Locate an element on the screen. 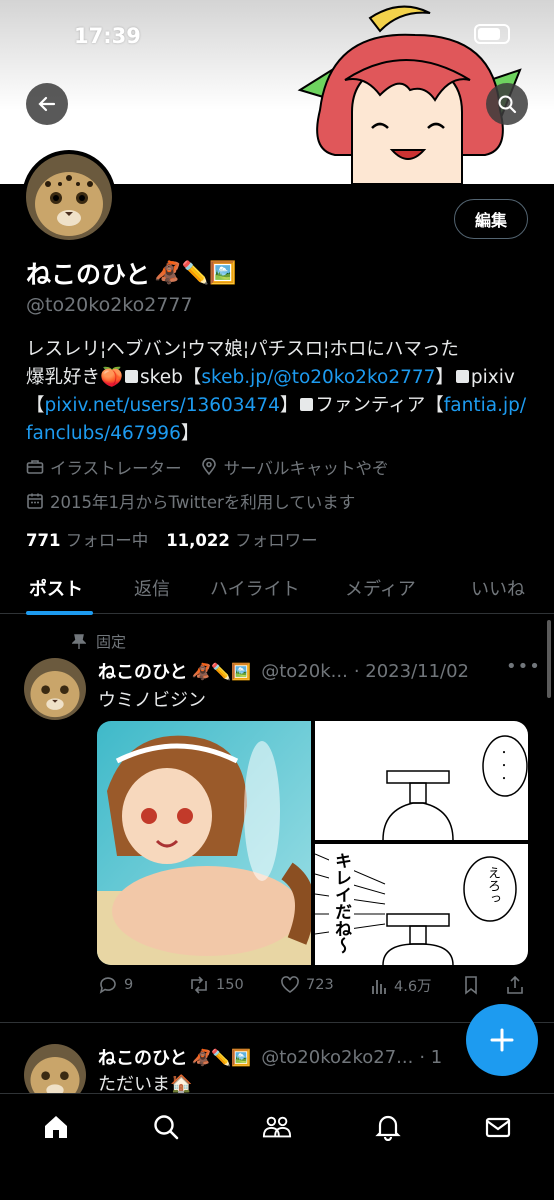 This screenshot has width=554, height=1200. bio-line-1: レスレリ¦ヘブバン¦ウマ娘¦パチスロ¦ホロにハマった is located at coordinates (242, 349).